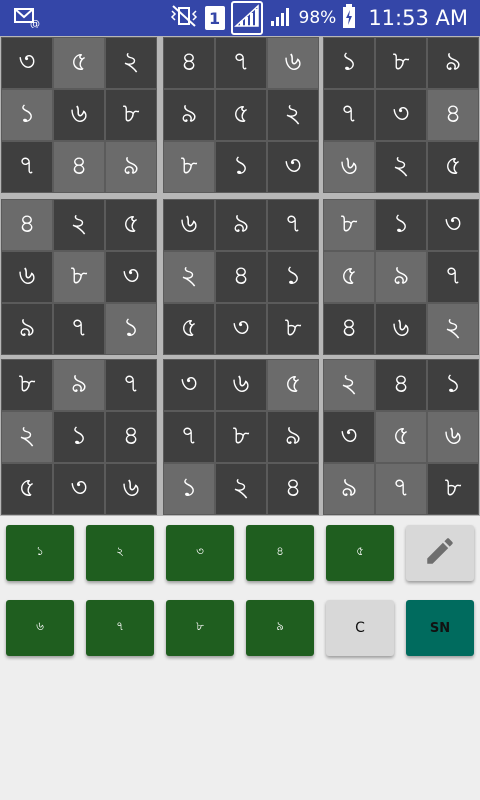  What do you see at coordinates (200, 553) in the screenshot?
I see `number-key-3: ৩` at bounding box center [200, 553].